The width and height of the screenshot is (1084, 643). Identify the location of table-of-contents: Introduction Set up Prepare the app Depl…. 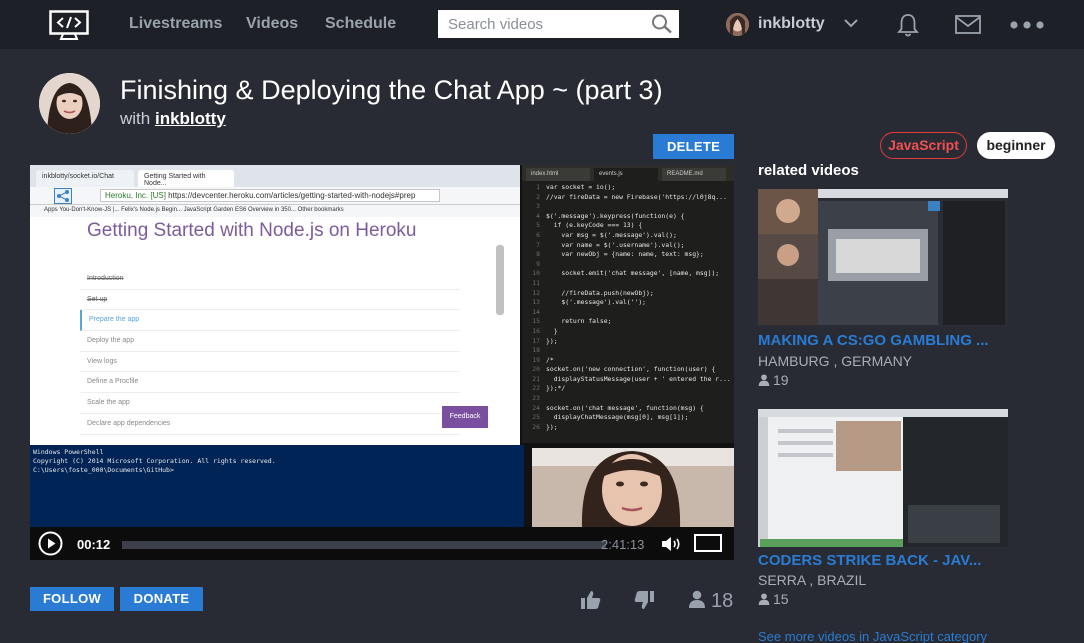
(270, 352).